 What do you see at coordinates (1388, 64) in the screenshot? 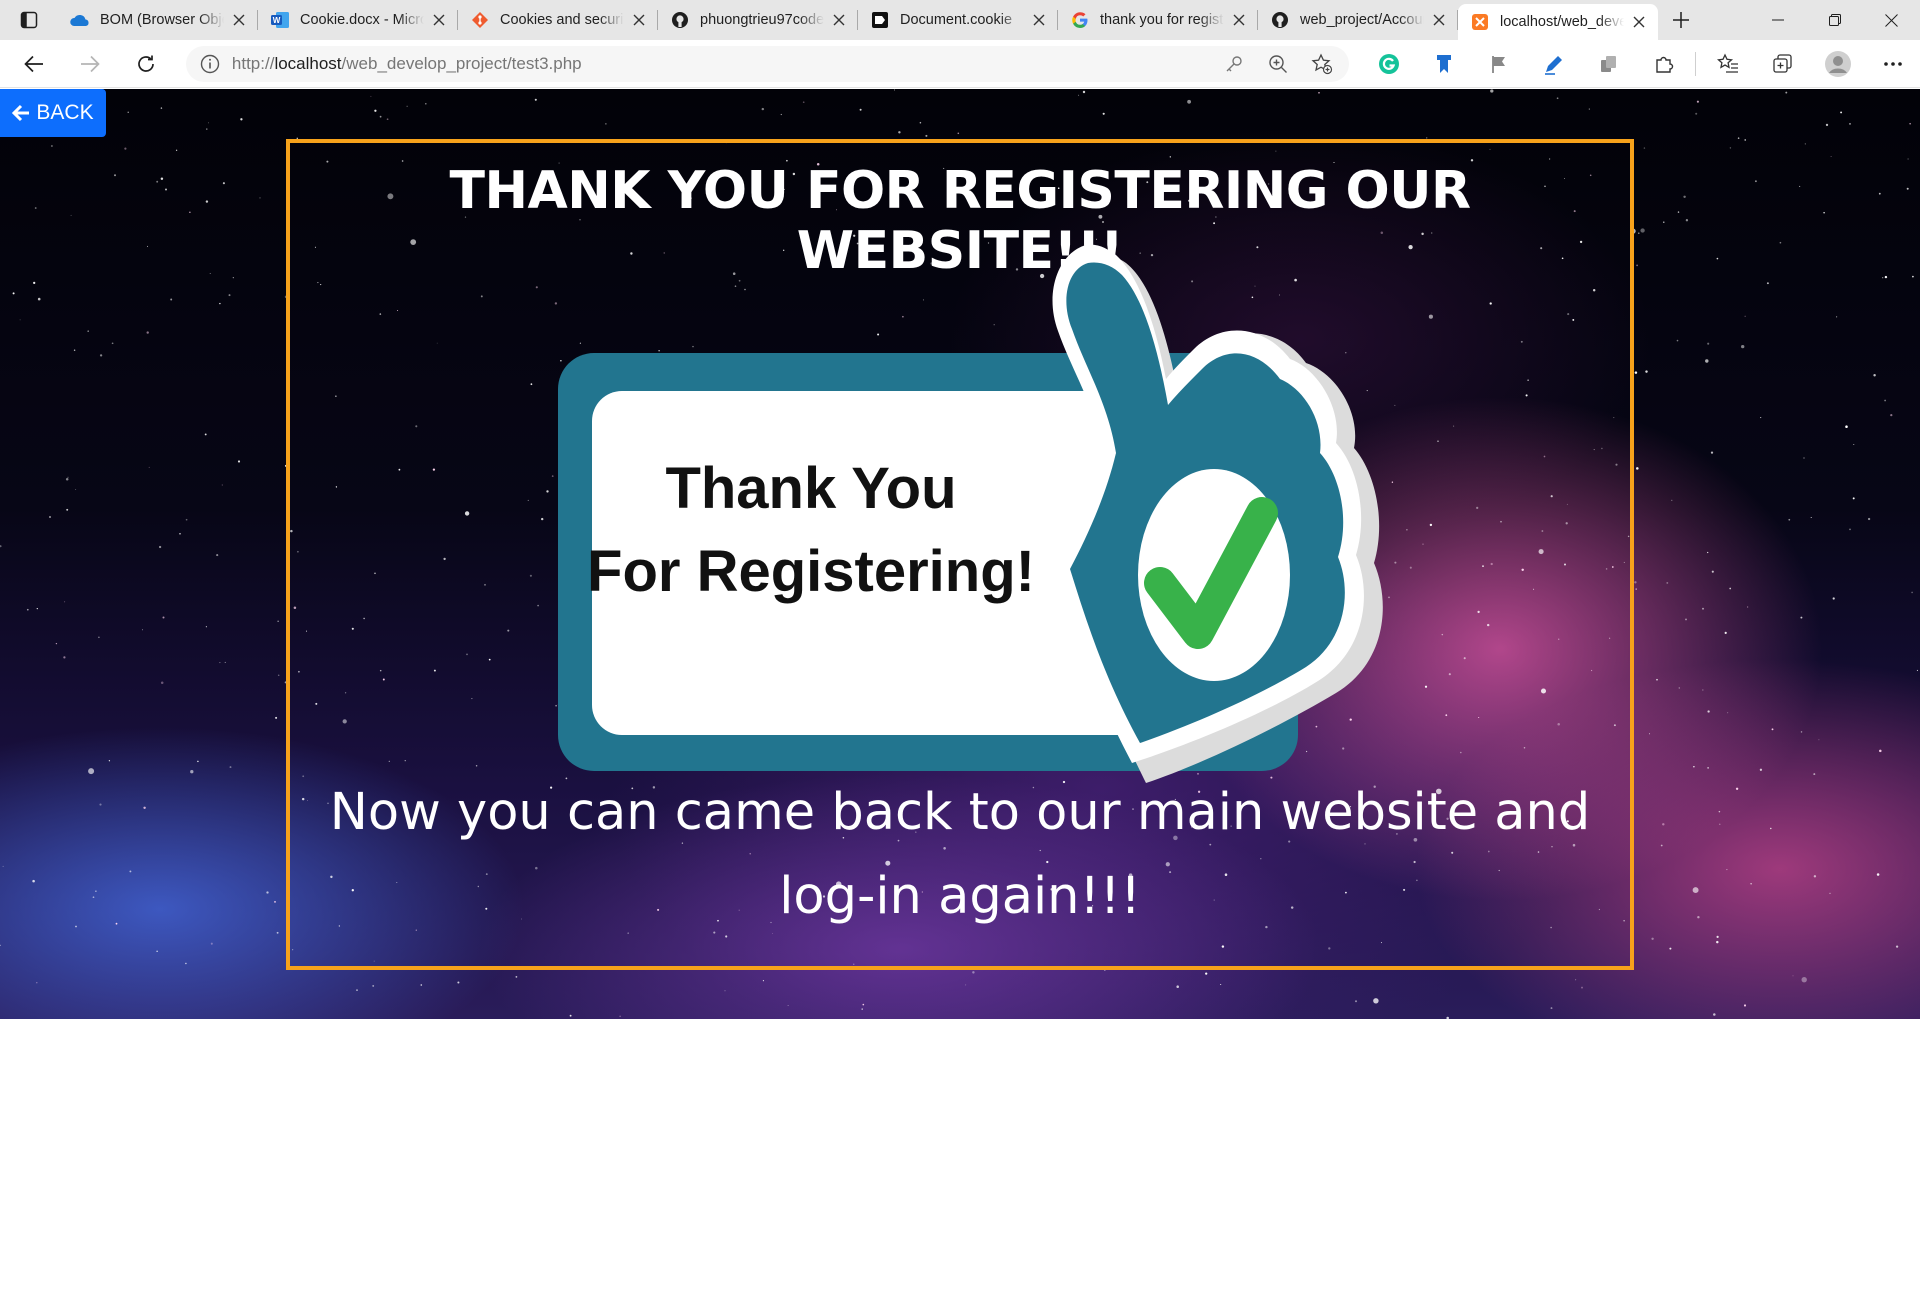
I see `grammarly-extension-button` at bounding box center [1388, 64].